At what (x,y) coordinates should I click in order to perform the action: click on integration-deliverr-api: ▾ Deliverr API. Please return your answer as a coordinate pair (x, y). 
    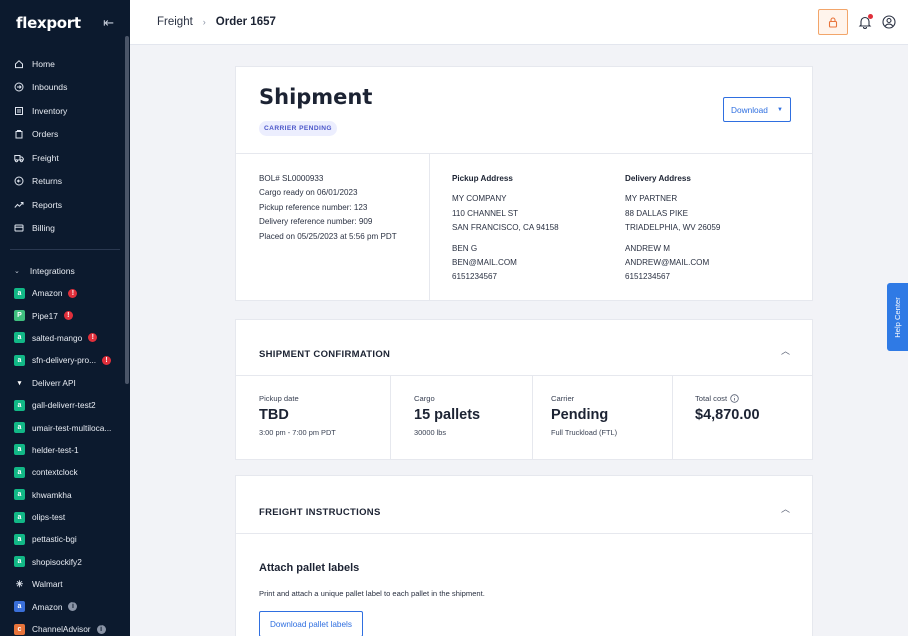
    Looking at the image, I should click on (65, 383).